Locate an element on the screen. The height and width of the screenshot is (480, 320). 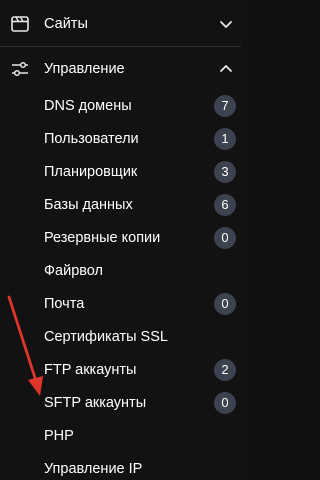
menu-item-label: Планировщик is located at coordinates (91, 171).